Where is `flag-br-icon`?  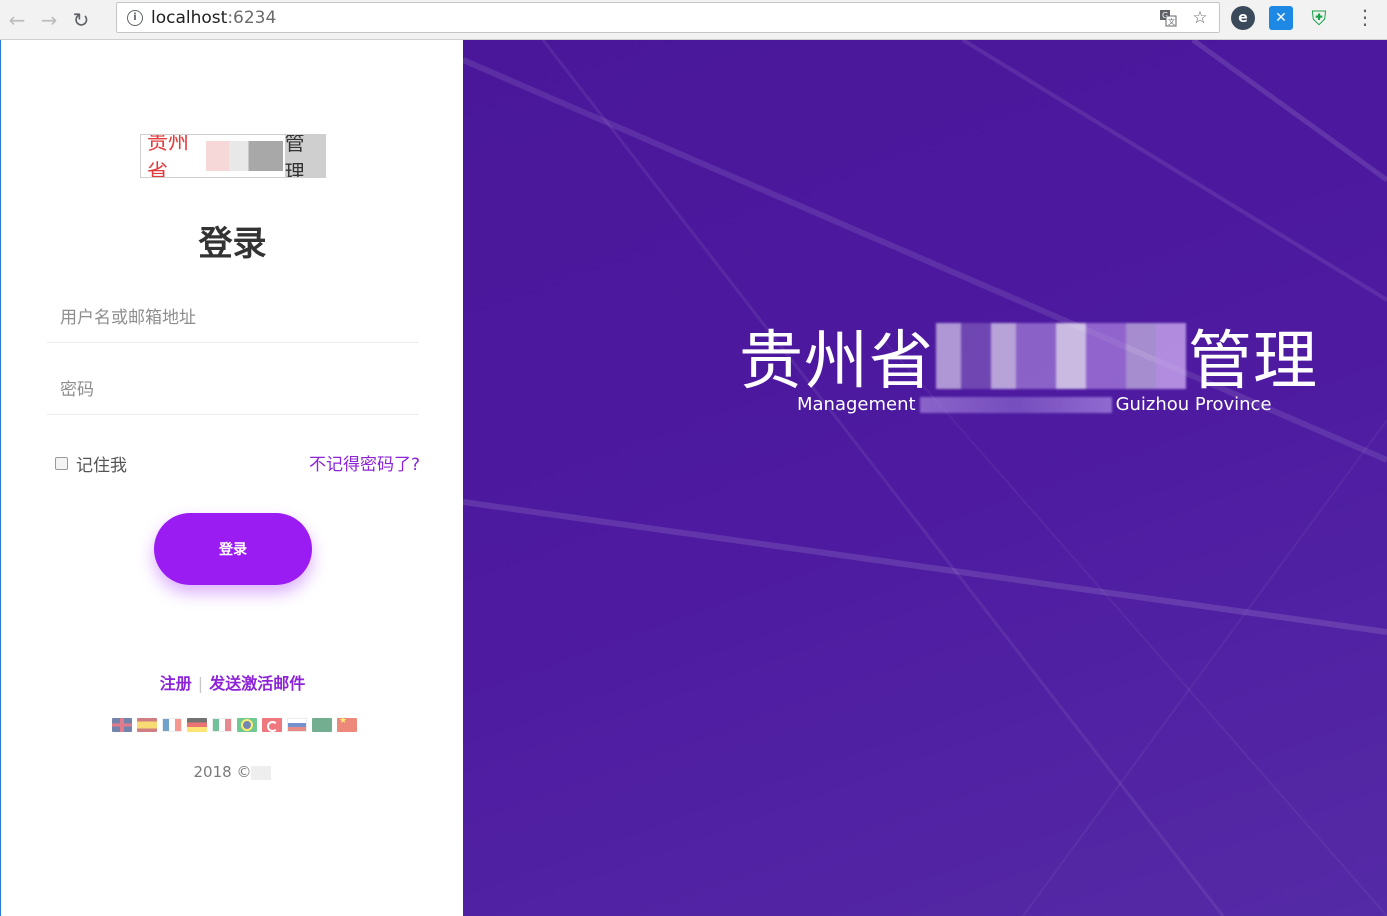 flag-br-icon is located at coordinates (247, 725).